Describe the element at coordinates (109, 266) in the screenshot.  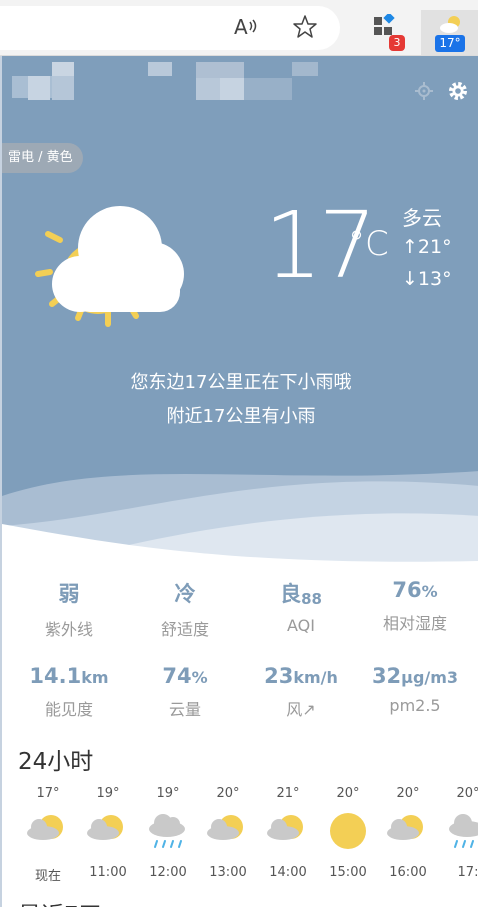
I see `partly-cloudy-large-icon` at that location.